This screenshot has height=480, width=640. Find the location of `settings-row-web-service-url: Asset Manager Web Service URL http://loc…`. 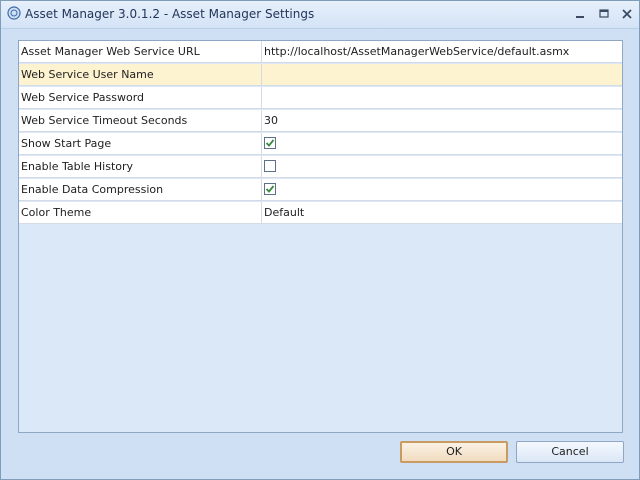

settings-row-web-service-url: Asset Manager Web Service URL http://loc… is located at coordinates (320, 52).